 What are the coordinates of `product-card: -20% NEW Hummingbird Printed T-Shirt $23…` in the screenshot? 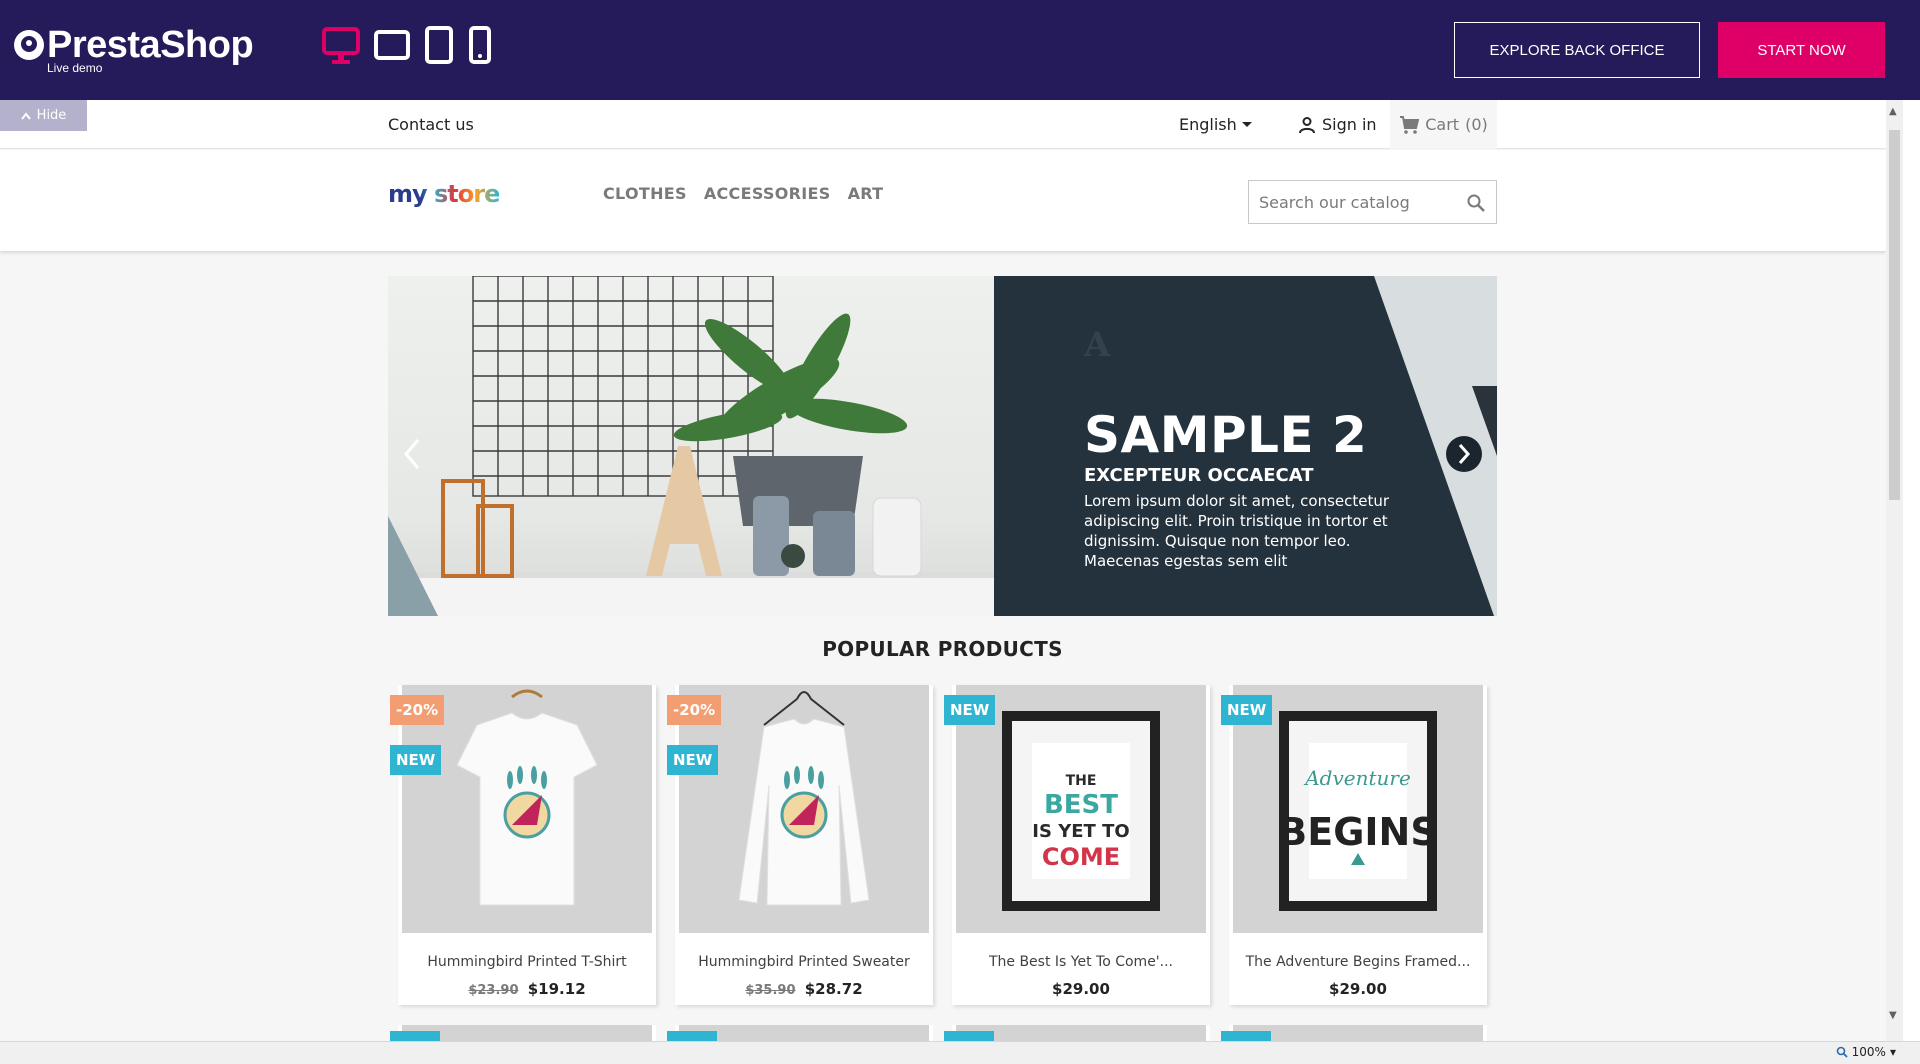 It's located at (523, 845).